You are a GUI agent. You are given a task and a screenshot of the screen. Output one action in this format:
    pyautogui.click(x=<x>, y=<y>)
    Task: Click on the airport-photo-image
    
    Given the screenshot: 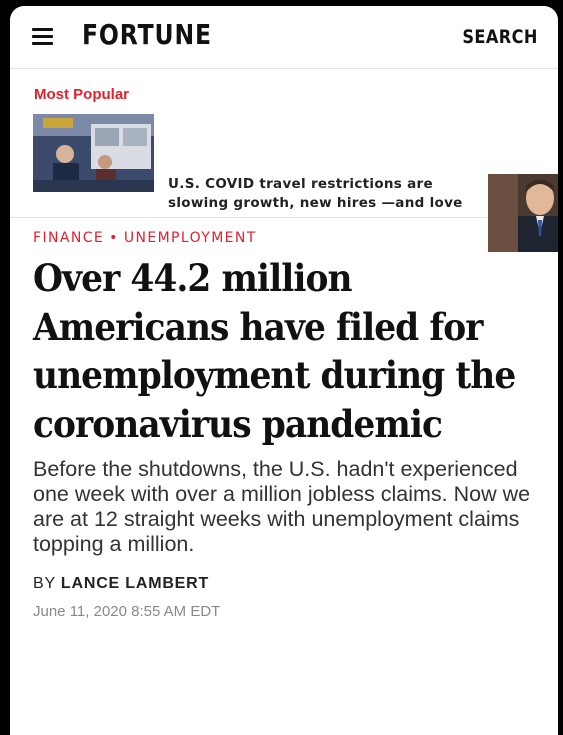 What is the action you would take?
    pyautogui.click(x=93, y=153)
    